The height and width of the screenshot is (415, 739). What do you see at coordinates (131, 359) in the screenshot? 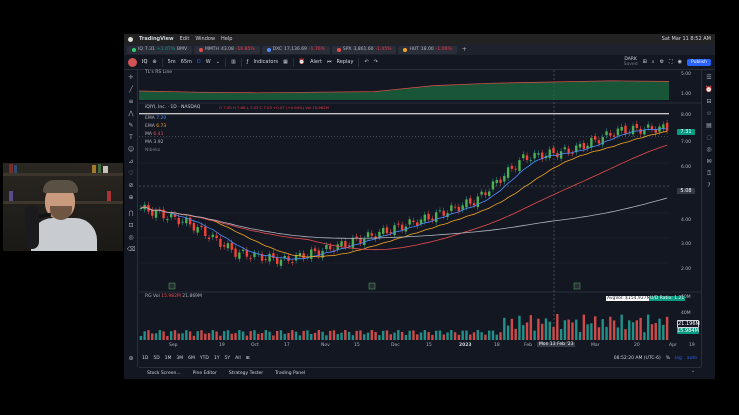
I see `object-tree-icon: ⊛` at bounding box center [131, 359].